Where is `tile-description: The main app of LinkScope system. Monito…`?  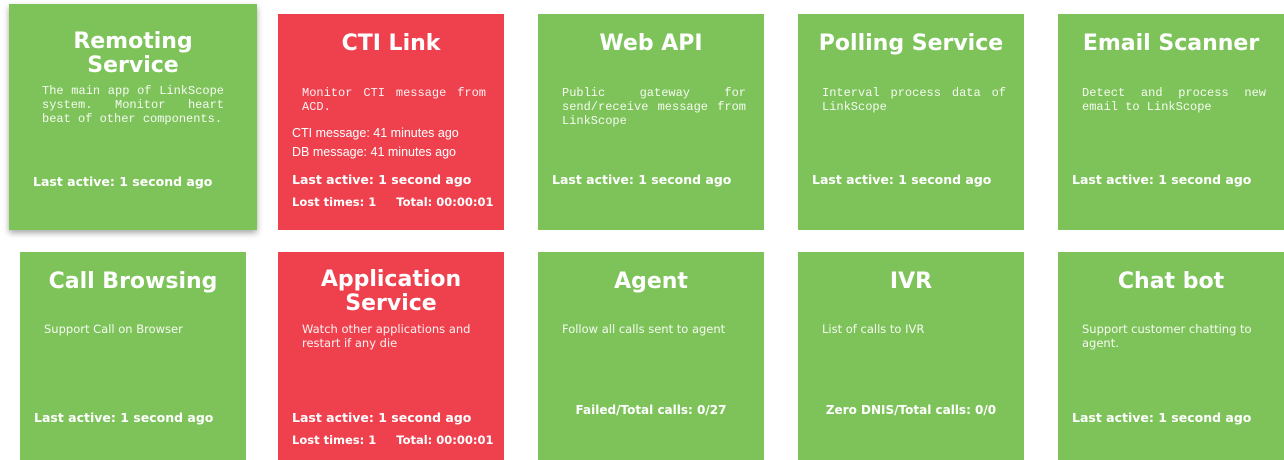 tile-description: The main app of LinkScope system. Monito… is located at coordinates (133, 105).